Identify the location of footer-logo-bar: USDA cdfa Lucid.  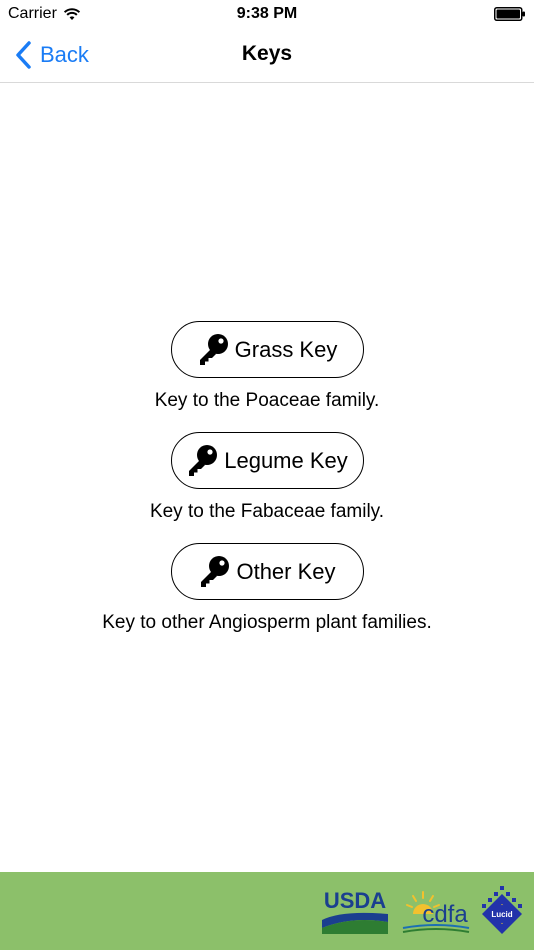
(267, 911).